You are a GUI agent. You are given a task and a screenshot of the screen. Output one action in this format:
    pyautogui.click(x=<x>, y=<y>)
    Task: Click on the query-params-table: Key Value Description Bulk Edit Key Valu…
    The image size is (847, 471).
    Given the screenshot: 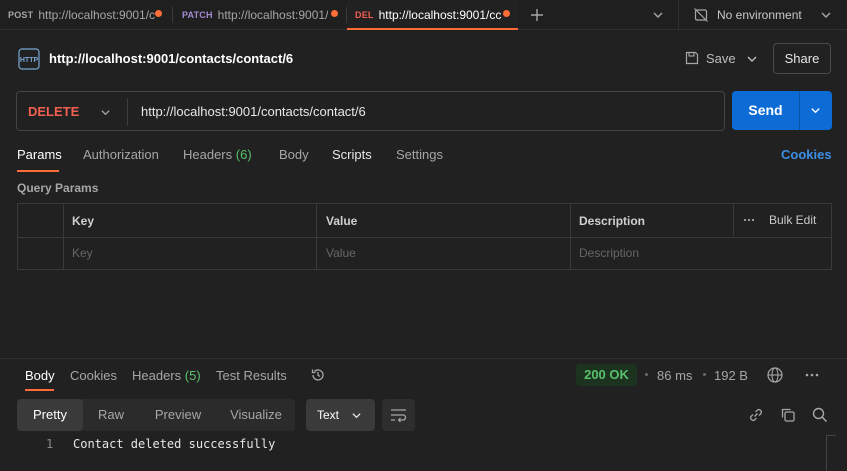 What is the action you would take?
    pyautogui.click(x=424, y=236)
    